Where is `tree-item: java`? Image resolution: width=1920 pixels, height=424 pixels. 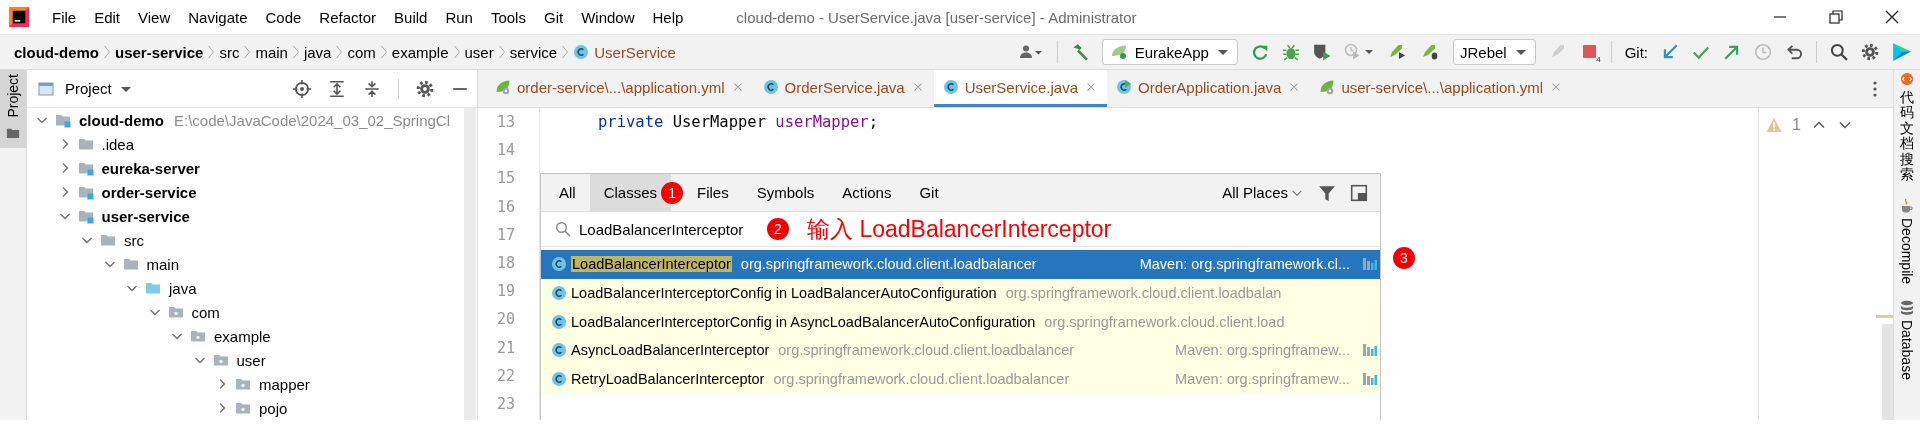 tree-item: java is located at coordinates (183, 288).